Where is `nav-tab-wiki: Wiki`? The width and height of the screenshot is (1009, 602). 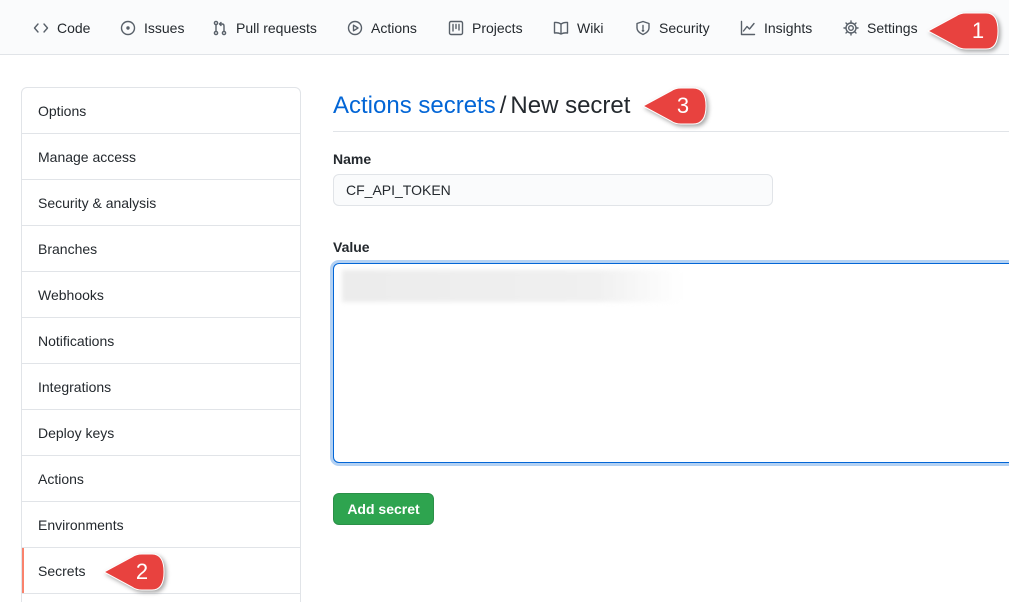 nav-tab-wiki: Wiki is located at coordinates (578, 27).